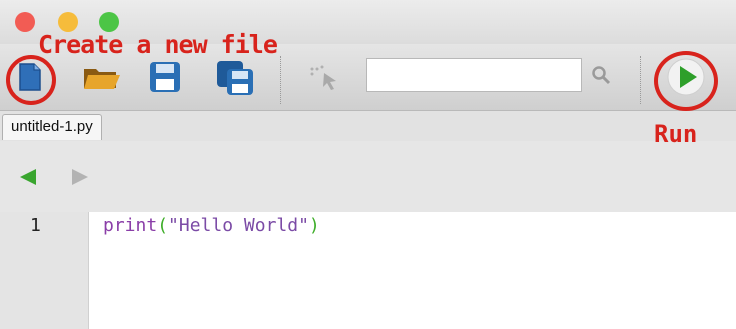 The image size is (736, 329). I want to click on arrow-left-icon, so click(28, 180).